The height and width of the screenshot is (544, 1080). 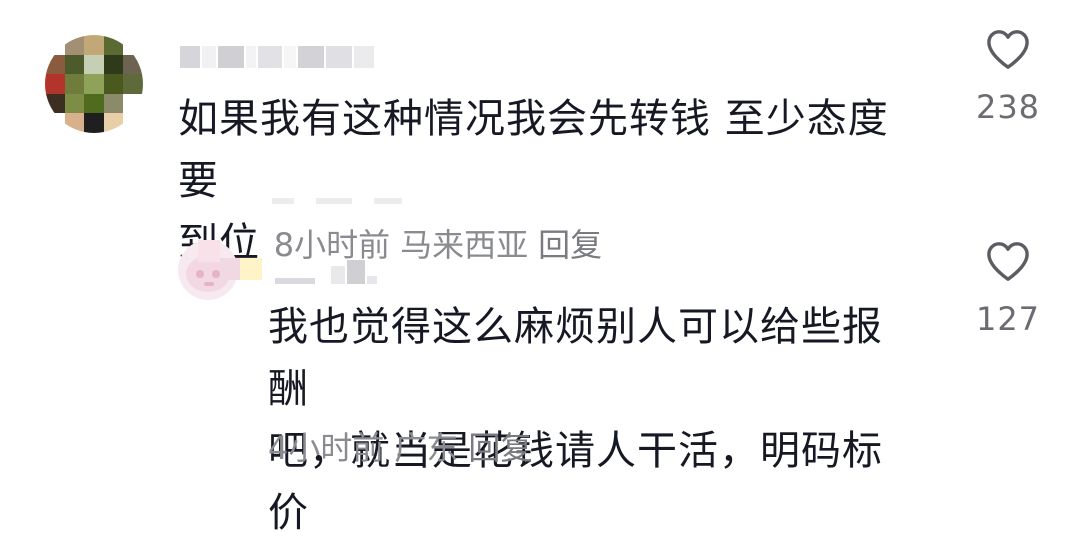 What do you see at coordinates (94, 84) in the screenshot?
I see `pixelated-avatar-icon` at bounding box center [94, 84].